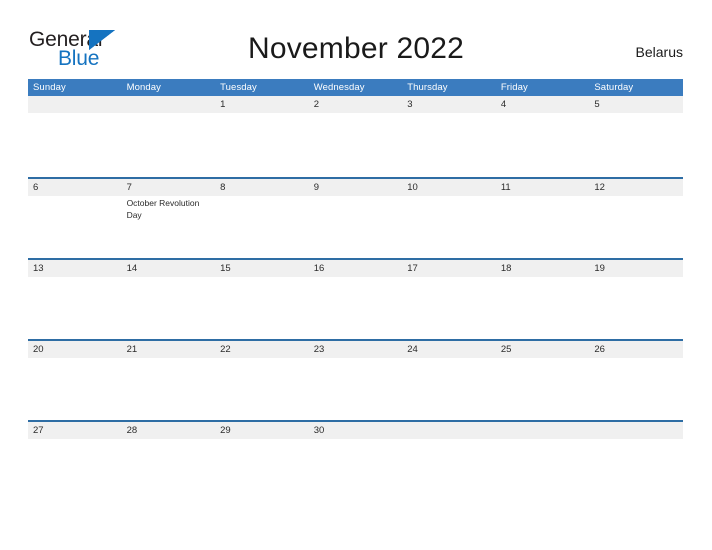 The image size is (712, 550). Describe the element at coordinates (356, 48) in the screenshot. I see `page-title: November 2022` at that location.